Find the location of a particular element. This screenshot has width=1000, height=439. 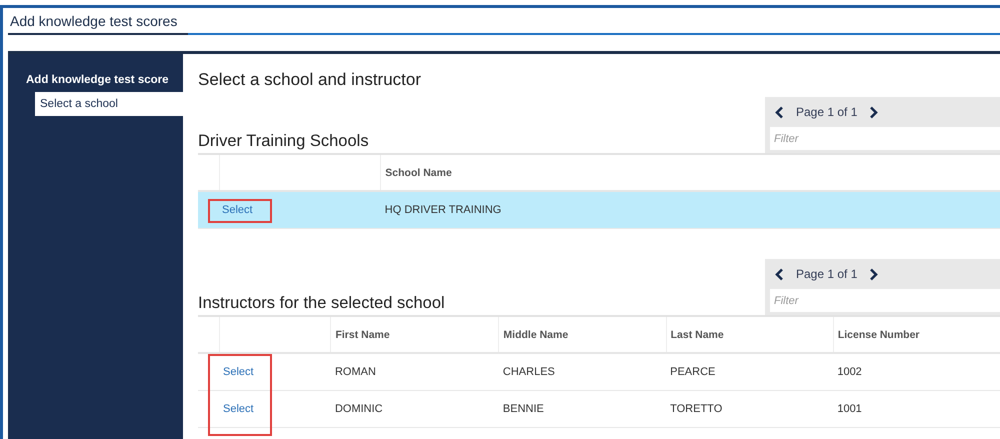

table-cell: PEARCE is located at coordinates (750, 371).